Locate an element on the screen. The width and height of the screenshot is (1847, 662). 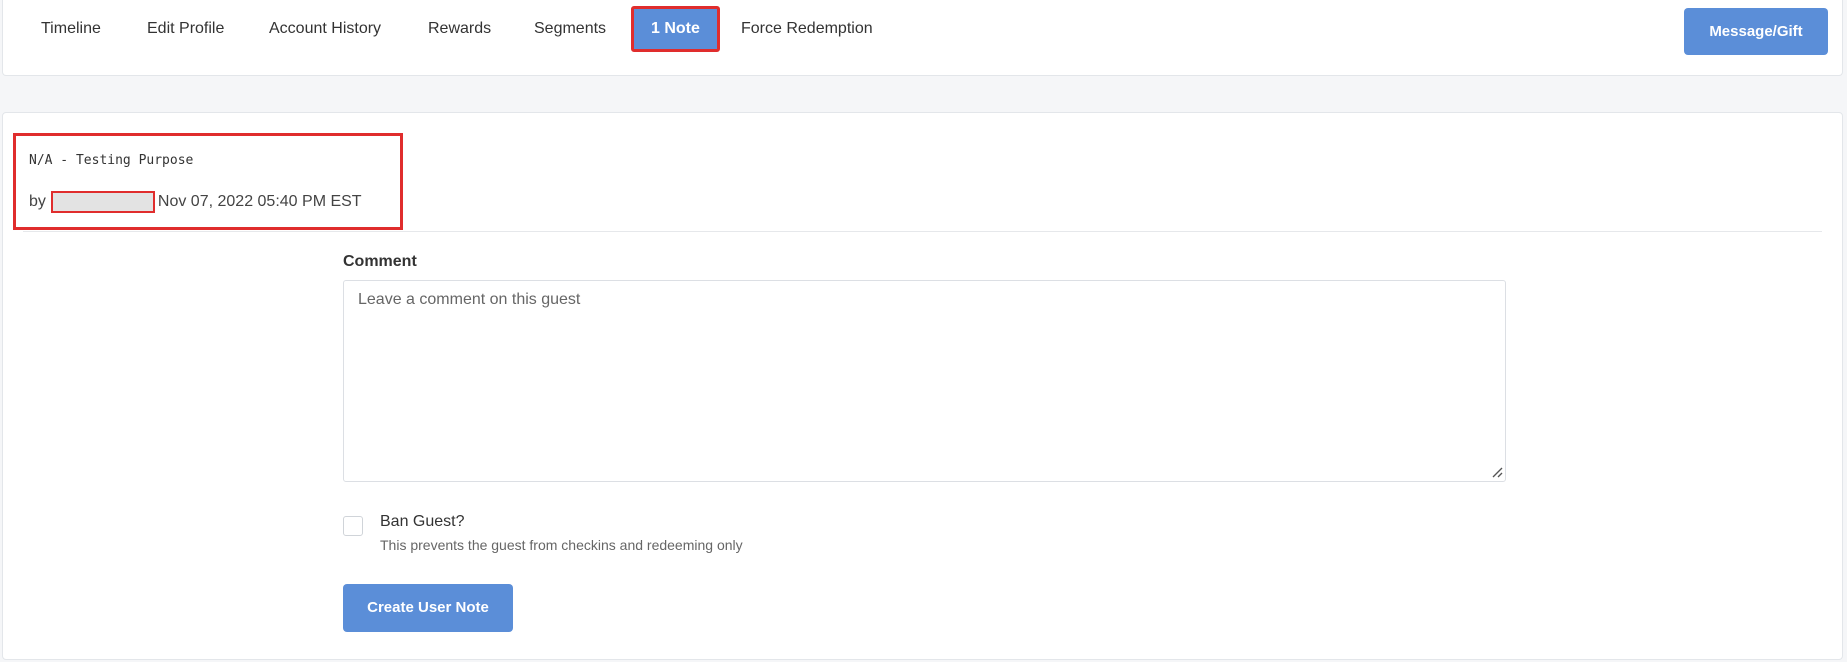
note-meta: by Nov 07, 2022 05:40 PM EST is located at coordinates (195, 202).